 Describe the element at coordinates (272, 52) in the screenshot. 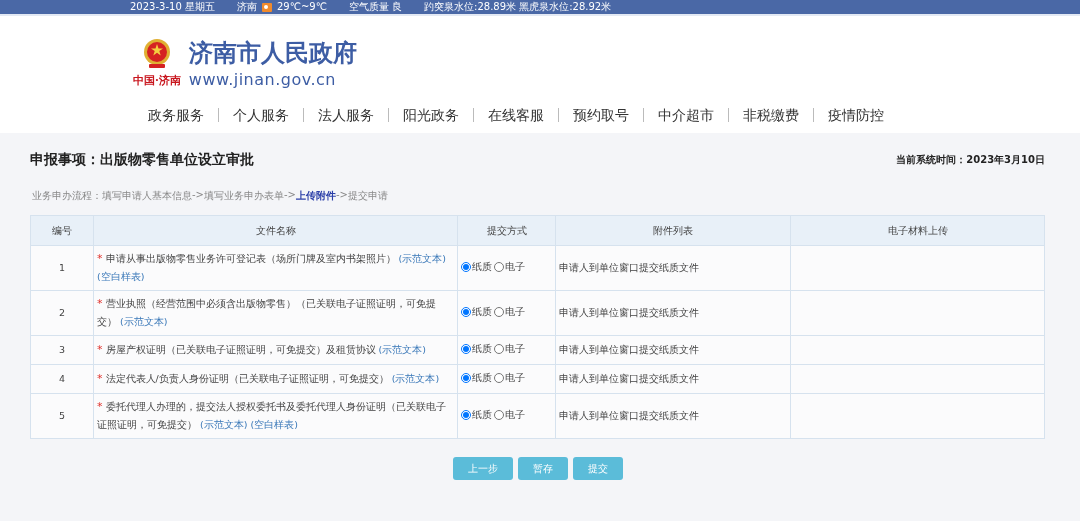

I see `site-title: 济南市人民政府` at that location.